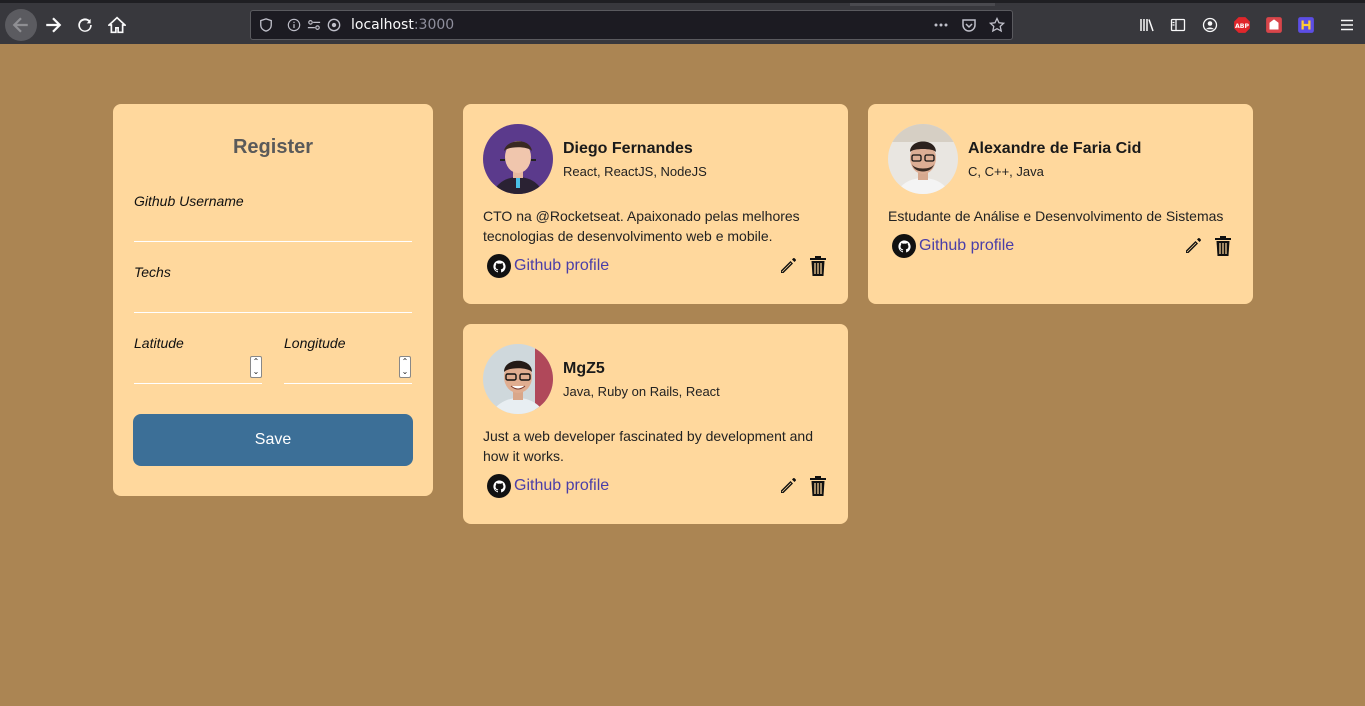 The width and height of the screenshot is (1365, 706). What do you see at coordinates (273, 228) in the screenshot?
I see `github-username-input` at bounding box center [273, 228].